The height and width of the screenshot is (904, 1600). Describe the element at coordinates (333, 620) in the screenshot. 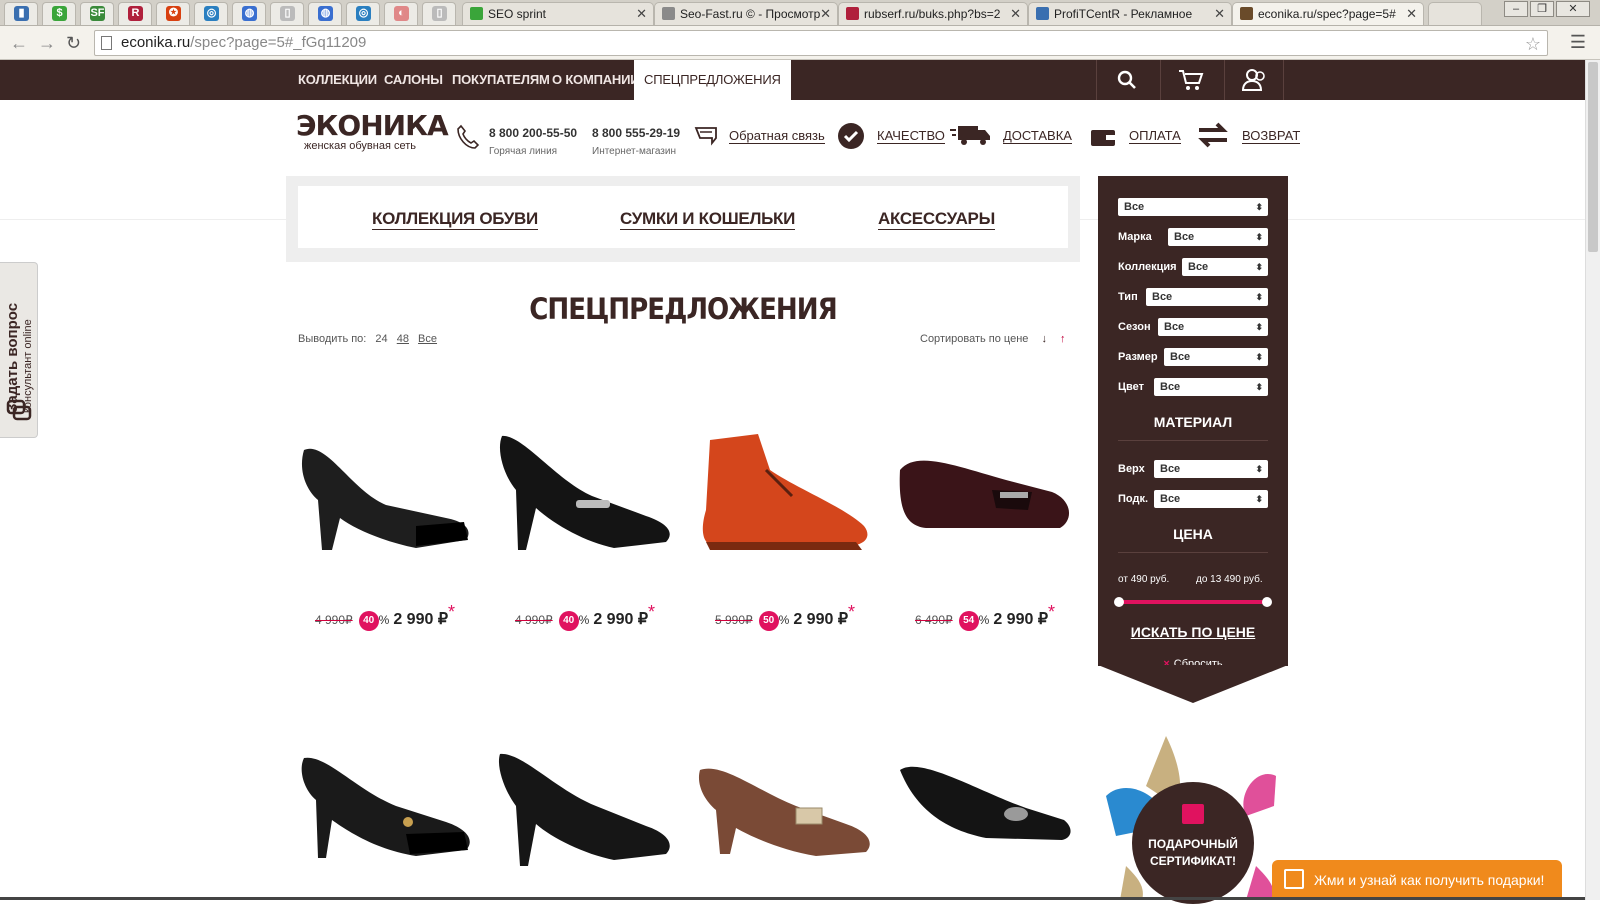

I see `old-price: 4 990₽` at that location.